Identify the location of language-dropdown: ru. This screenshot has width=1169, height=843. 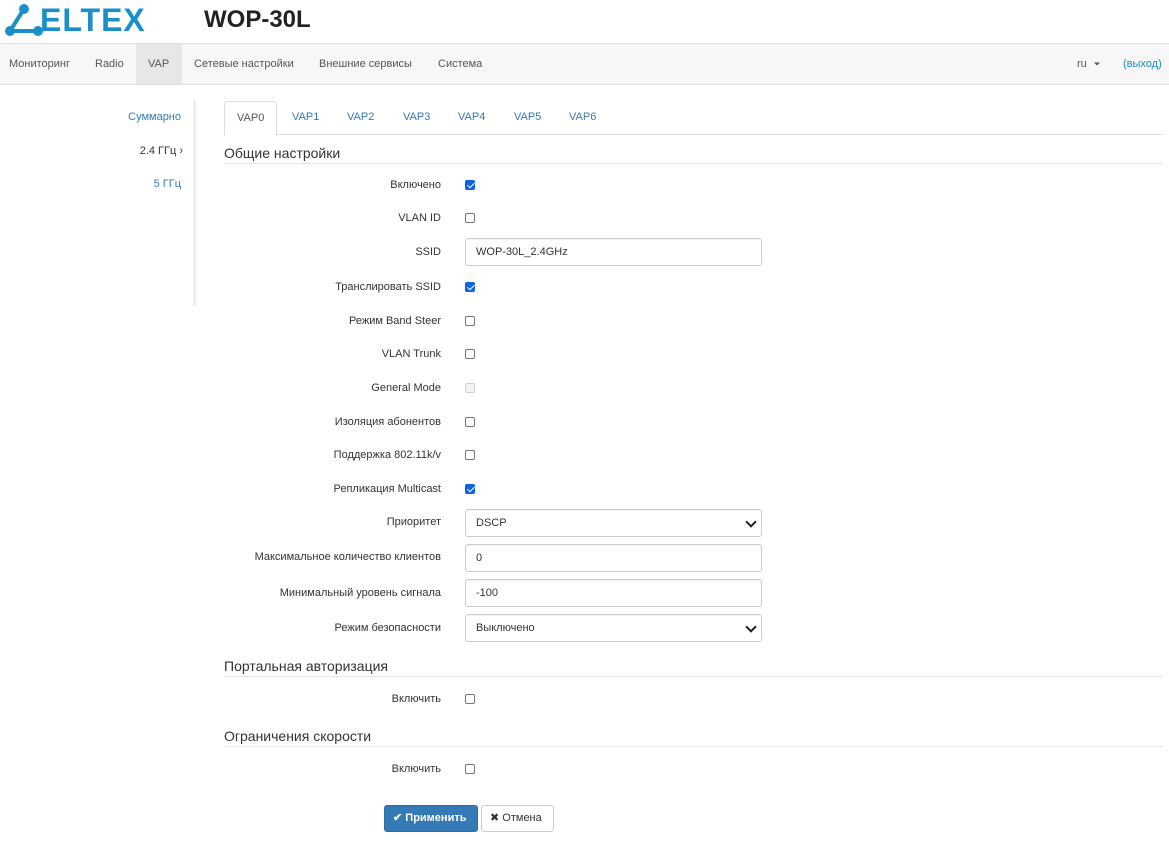
(1089, 64).